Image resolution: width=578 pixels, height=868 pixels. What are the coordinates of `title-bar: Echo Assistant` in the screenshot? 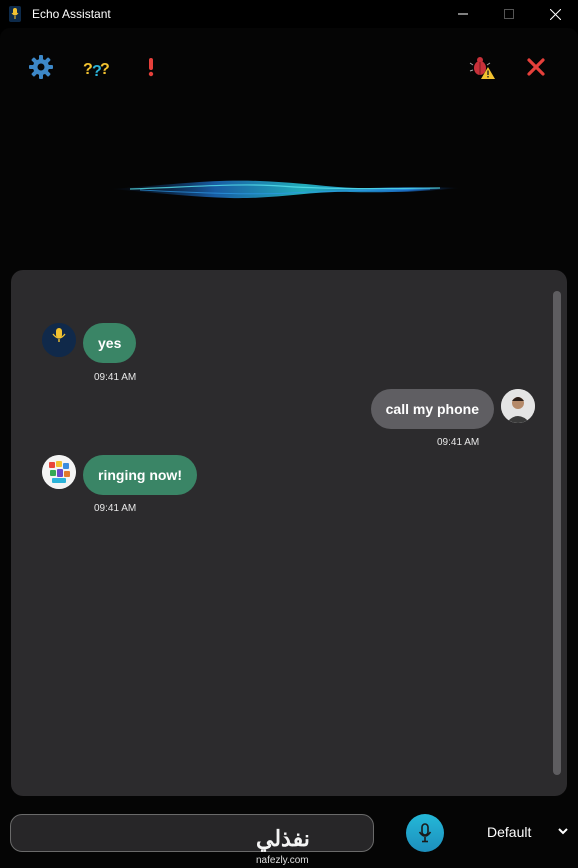 It's located at (289, 14).